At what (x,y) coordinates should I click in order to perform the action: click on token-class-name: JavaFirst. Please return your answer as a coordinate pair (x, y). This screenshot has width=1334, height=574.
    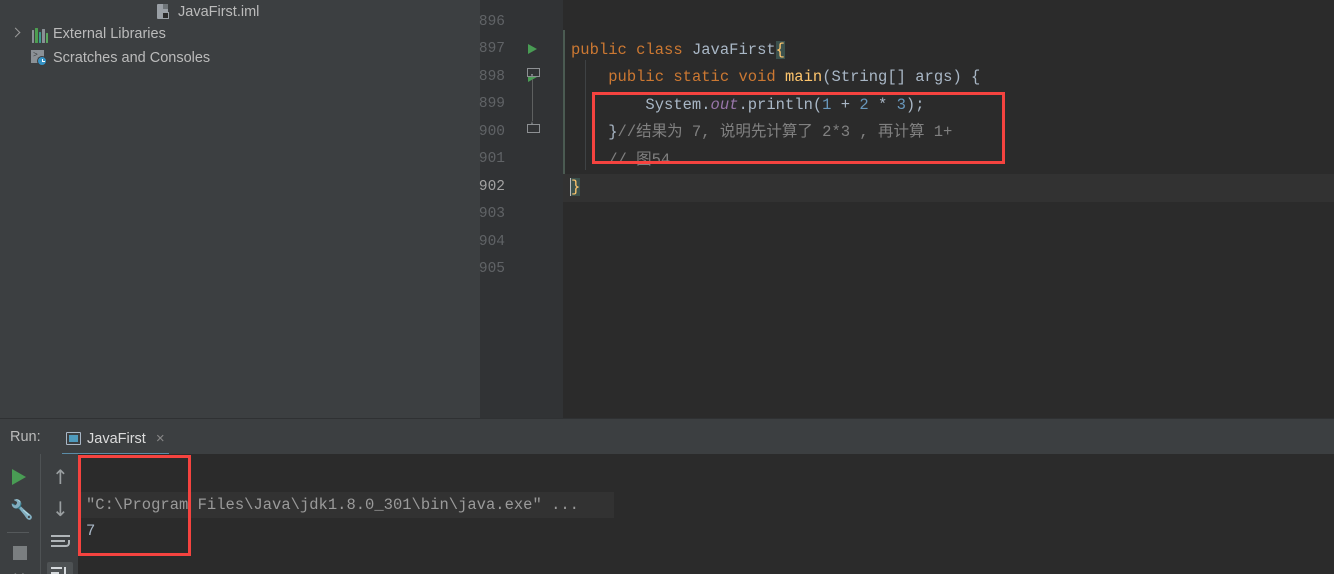
    Looking at the image, I should click on (733, 50).